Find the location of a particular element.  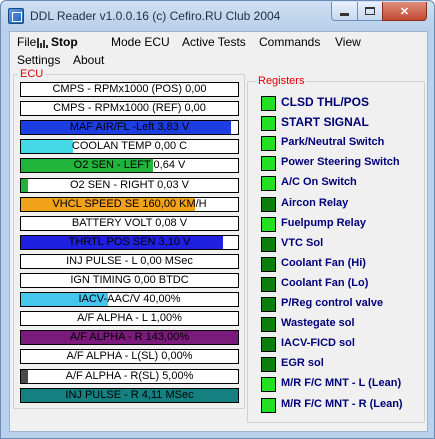

gauge-label: O2 SEN - LEFT 0,64 V is located at coordinates (129, 165).